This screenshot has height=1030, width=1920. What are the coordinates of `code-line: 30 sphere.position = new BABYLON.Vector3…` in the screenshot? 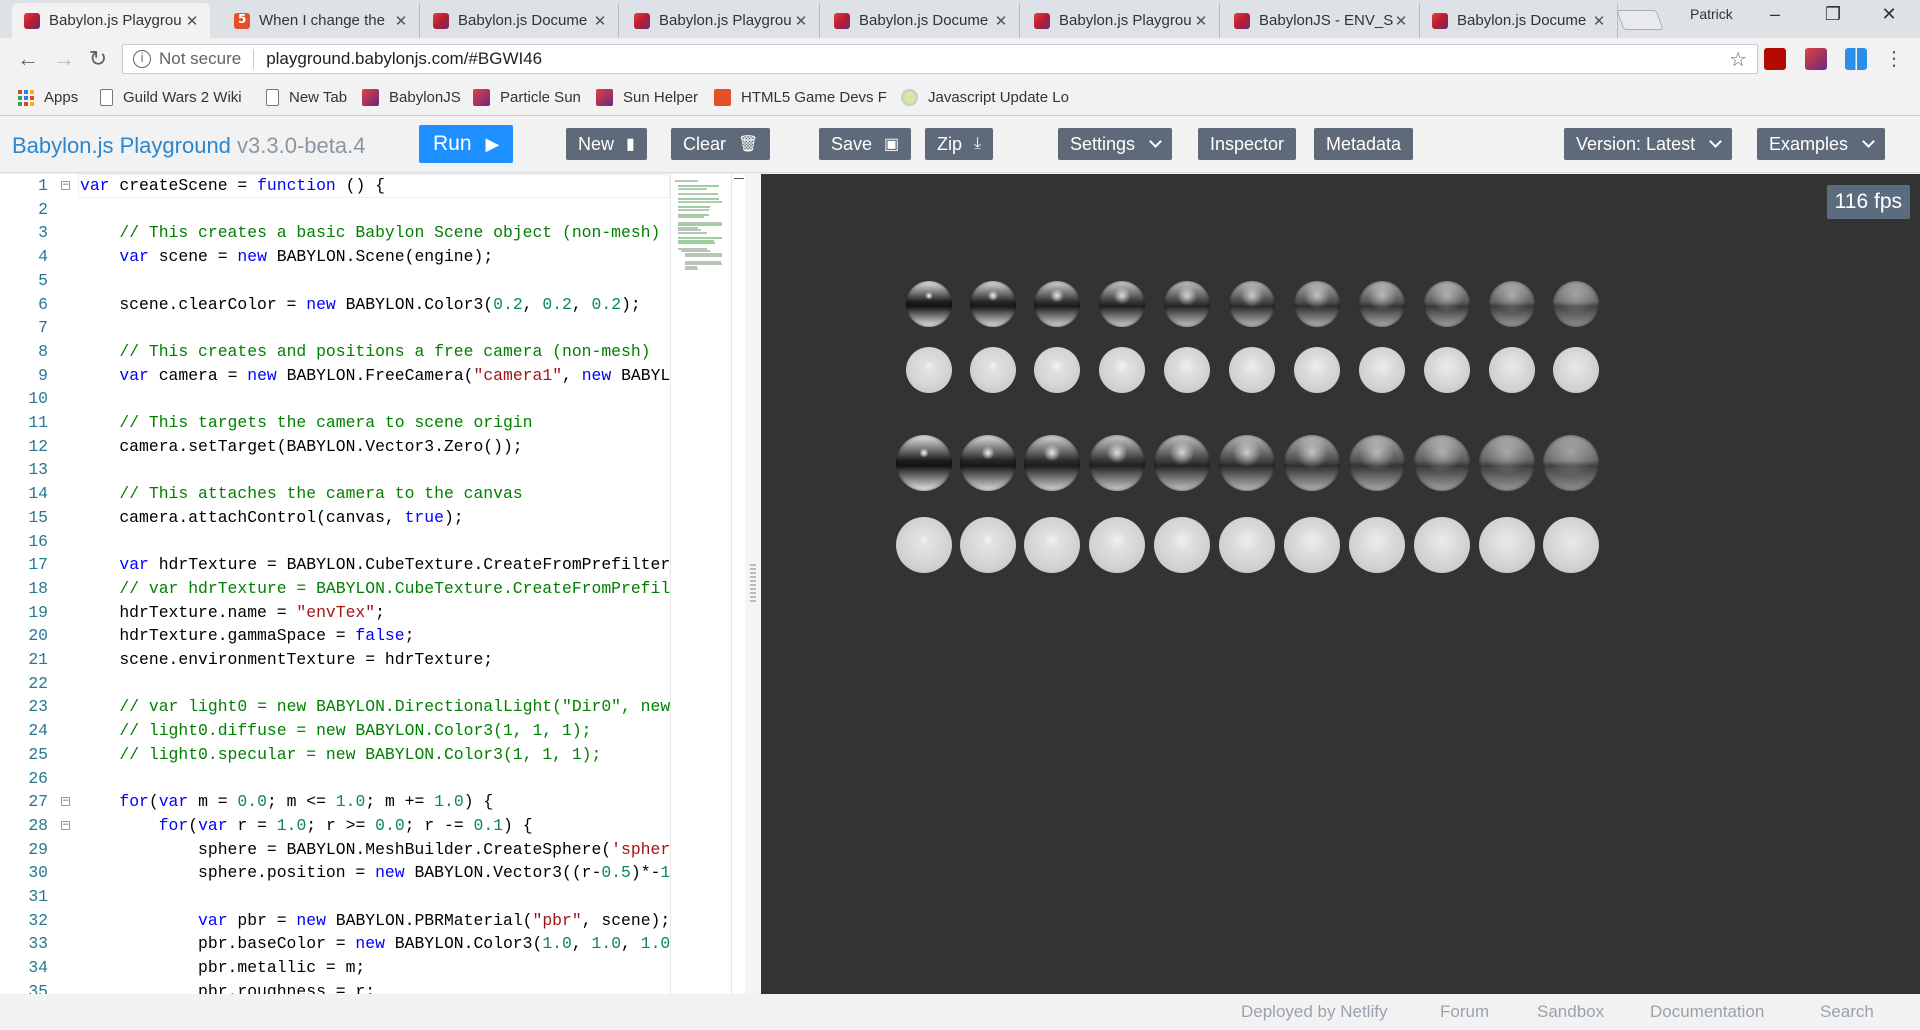 It's located at (370, 873).